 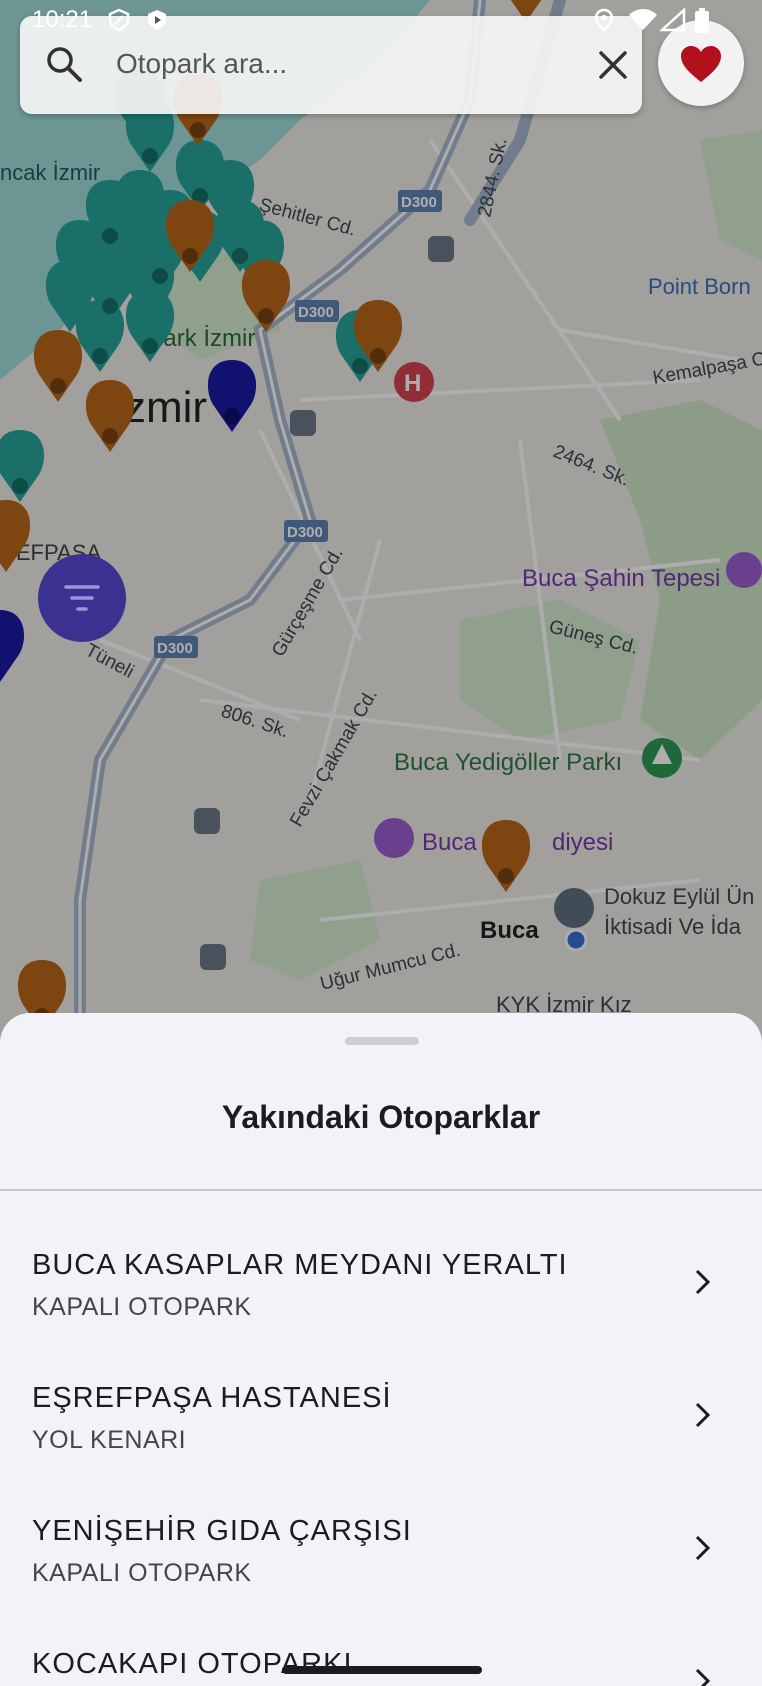 What do you see at coordinates (222, 1531) in the screenshot?
I see `parking-name: YENİŞEHİR GIDA ÇARŞISI` at bounding box center [222, 1531].